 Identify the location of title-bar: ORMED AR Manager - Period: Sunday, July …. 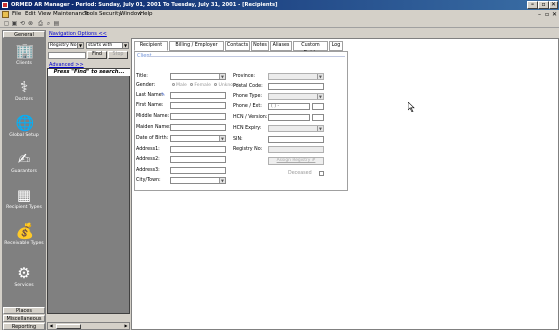
(279, 5).